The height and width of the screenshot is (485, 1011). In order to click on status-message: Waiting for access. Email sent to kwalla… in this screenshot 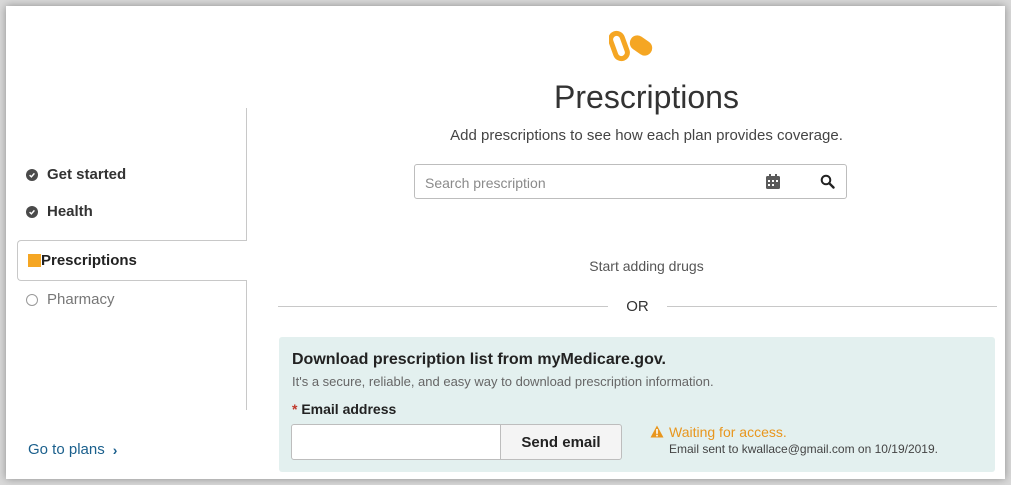, I will do `click(794, 440)`.